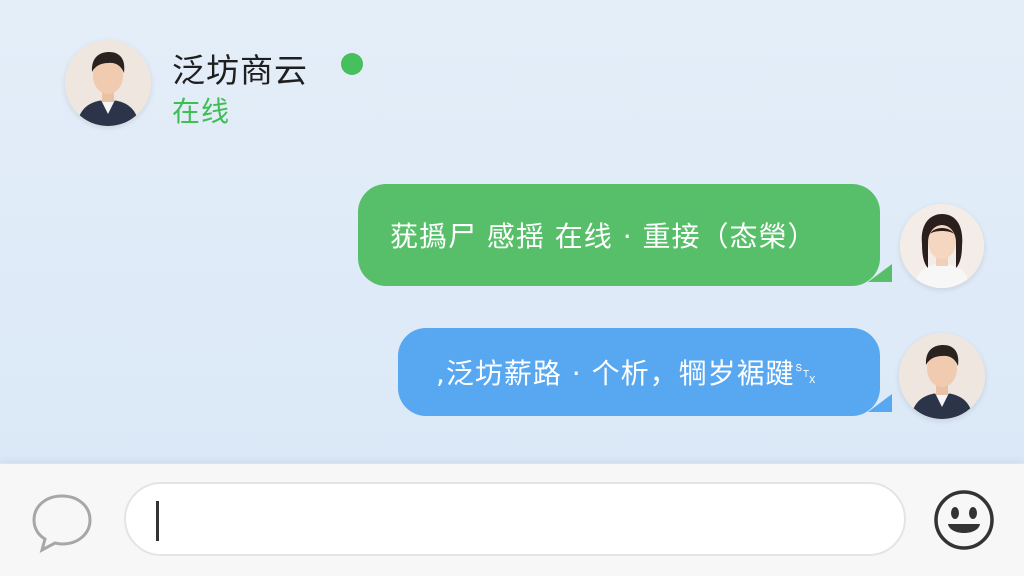  What do you see at coordinates (201, 111) in the screenshot?
I see `contact-status: 在线` at bounding box center [201, 111].